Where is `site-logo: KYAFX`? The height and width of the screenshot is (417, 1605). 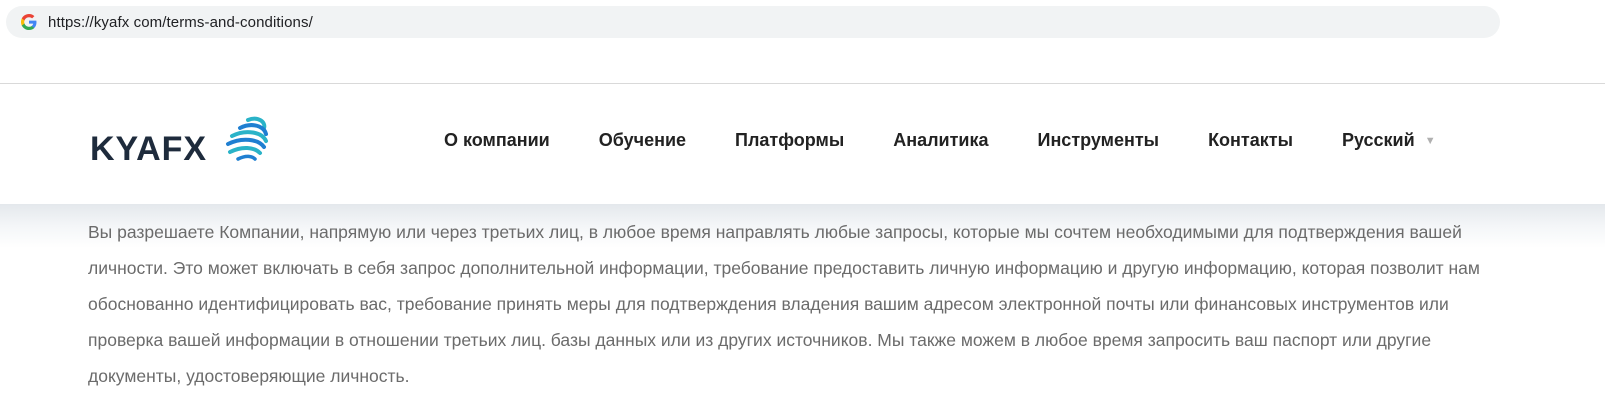
site-logo: KYAFX is located at coordinates (180, 140).